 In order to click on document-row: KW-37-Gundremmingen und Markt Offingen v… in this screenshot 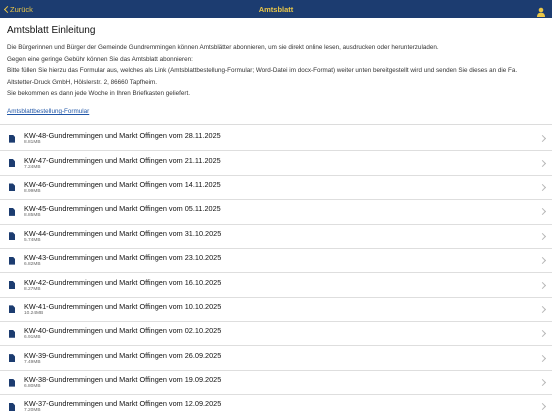, I will do `click(276, 404)`.